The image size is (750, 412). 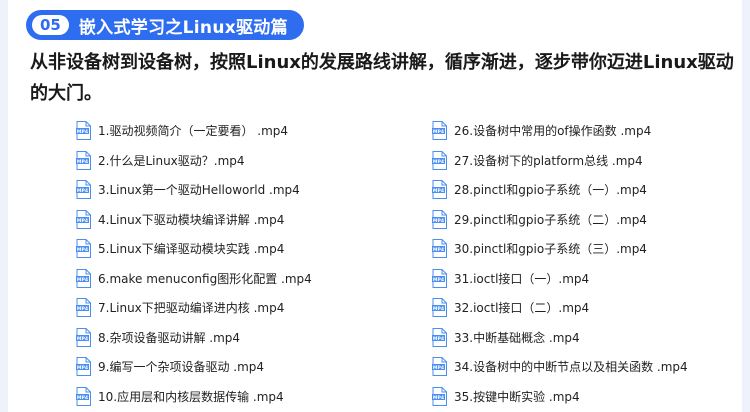 I want to click on file-name: 33.中断基础概念 .mp4, so click(x=517, y=337).